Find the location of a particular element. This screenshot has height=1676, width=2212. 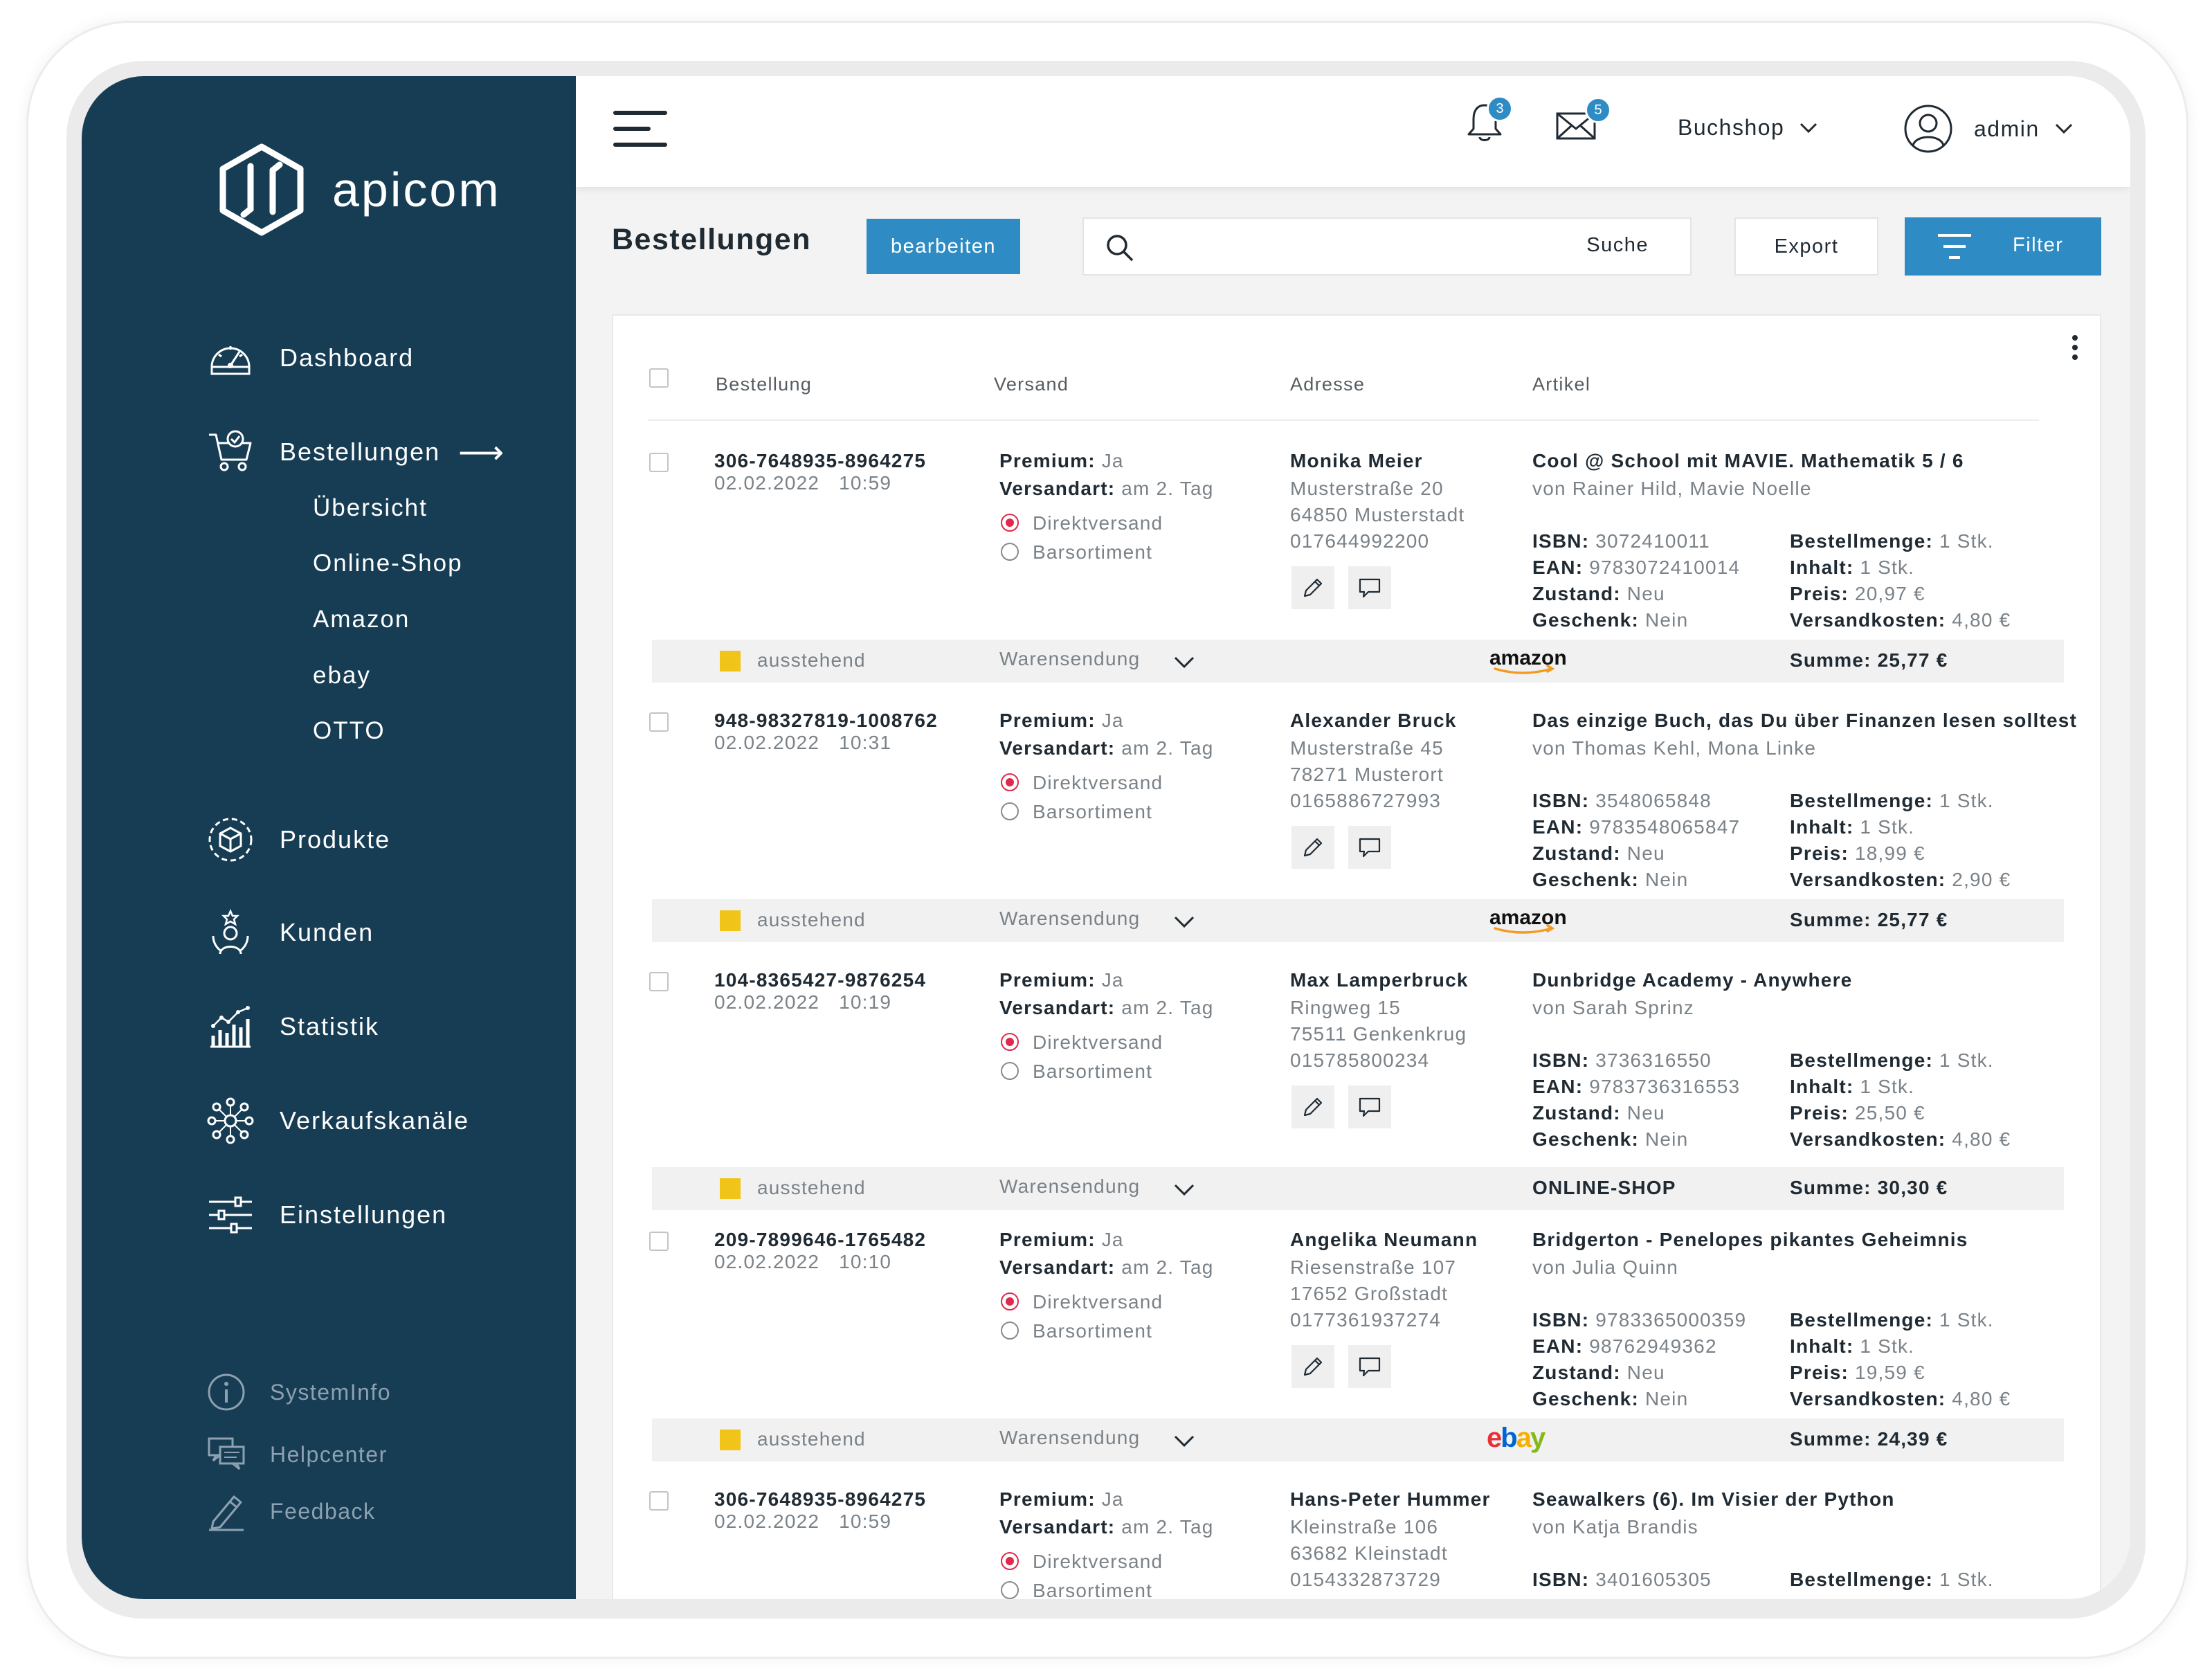

column-header-order: Bestellung is located at coordinates (764, 384).